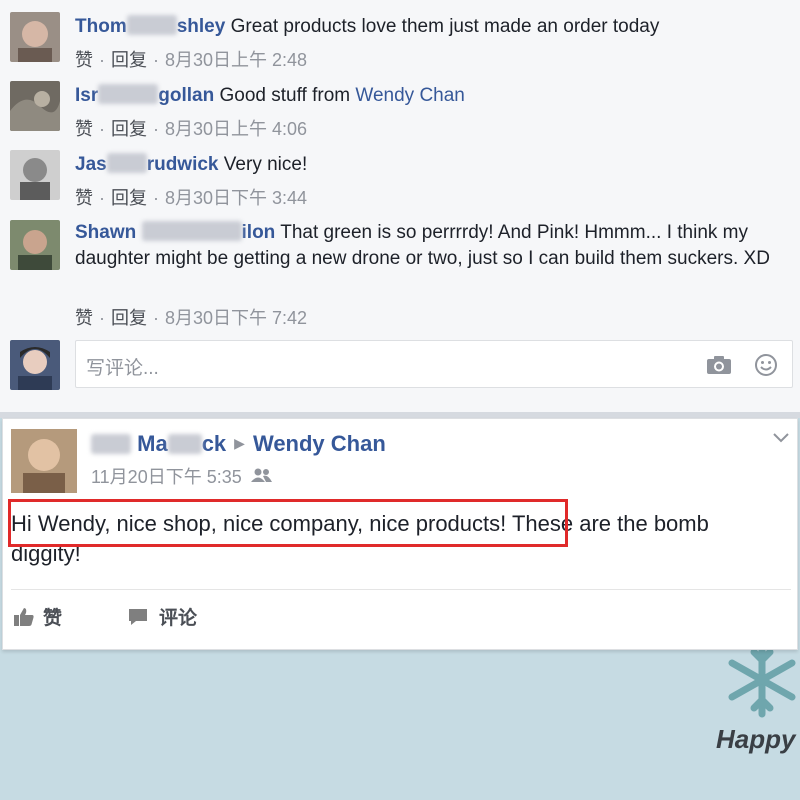  I want to click on post-header: Ma ck ▶ Wendy Chan, so click(238, 444).